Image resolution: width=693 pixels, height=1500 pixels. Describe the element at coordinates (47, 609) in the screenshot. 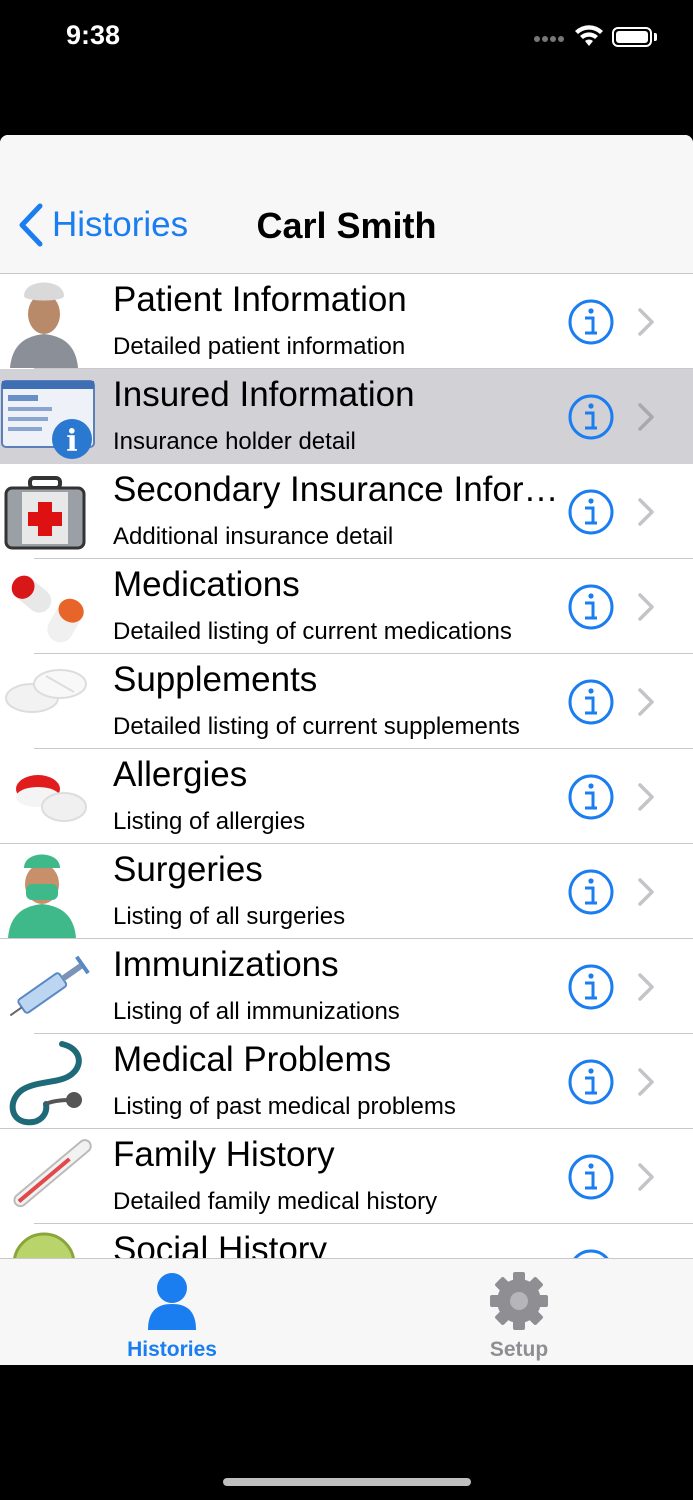

I see `capsules-icon` at that location.